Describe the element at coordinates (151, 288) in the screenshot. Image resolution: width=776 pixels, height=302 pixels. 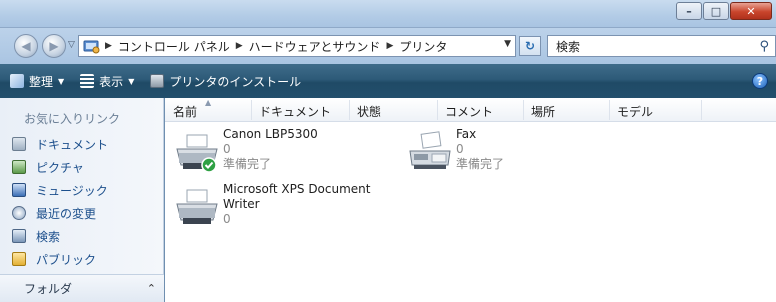
I see `chevron-up-icon: ⌃` at that location.